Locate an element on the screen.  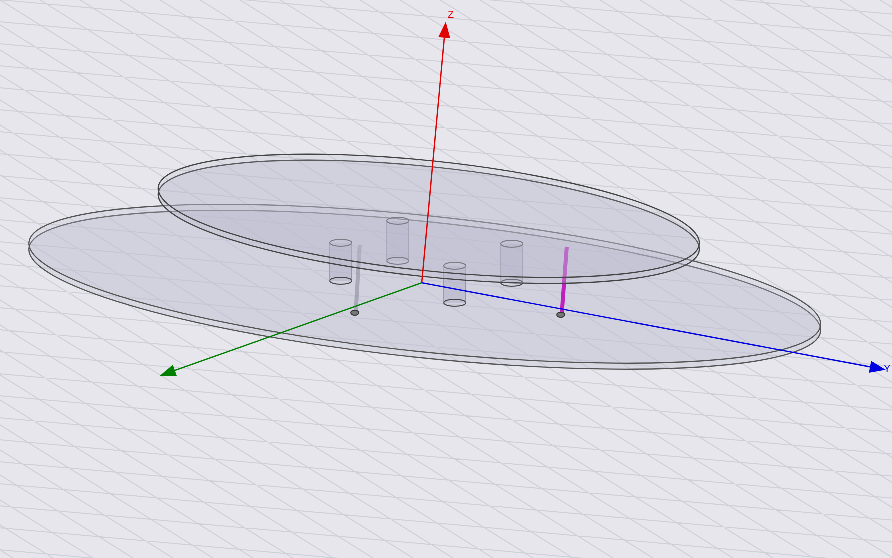
axis-label: Z is located at coordinates (451, 15).